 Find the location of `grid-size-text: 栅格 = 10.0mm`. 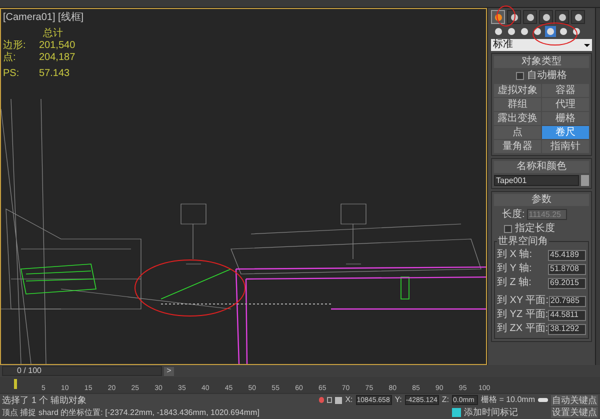

grid-size-text: 栅格 = 10.0mm is located at coordinates (507, 400).